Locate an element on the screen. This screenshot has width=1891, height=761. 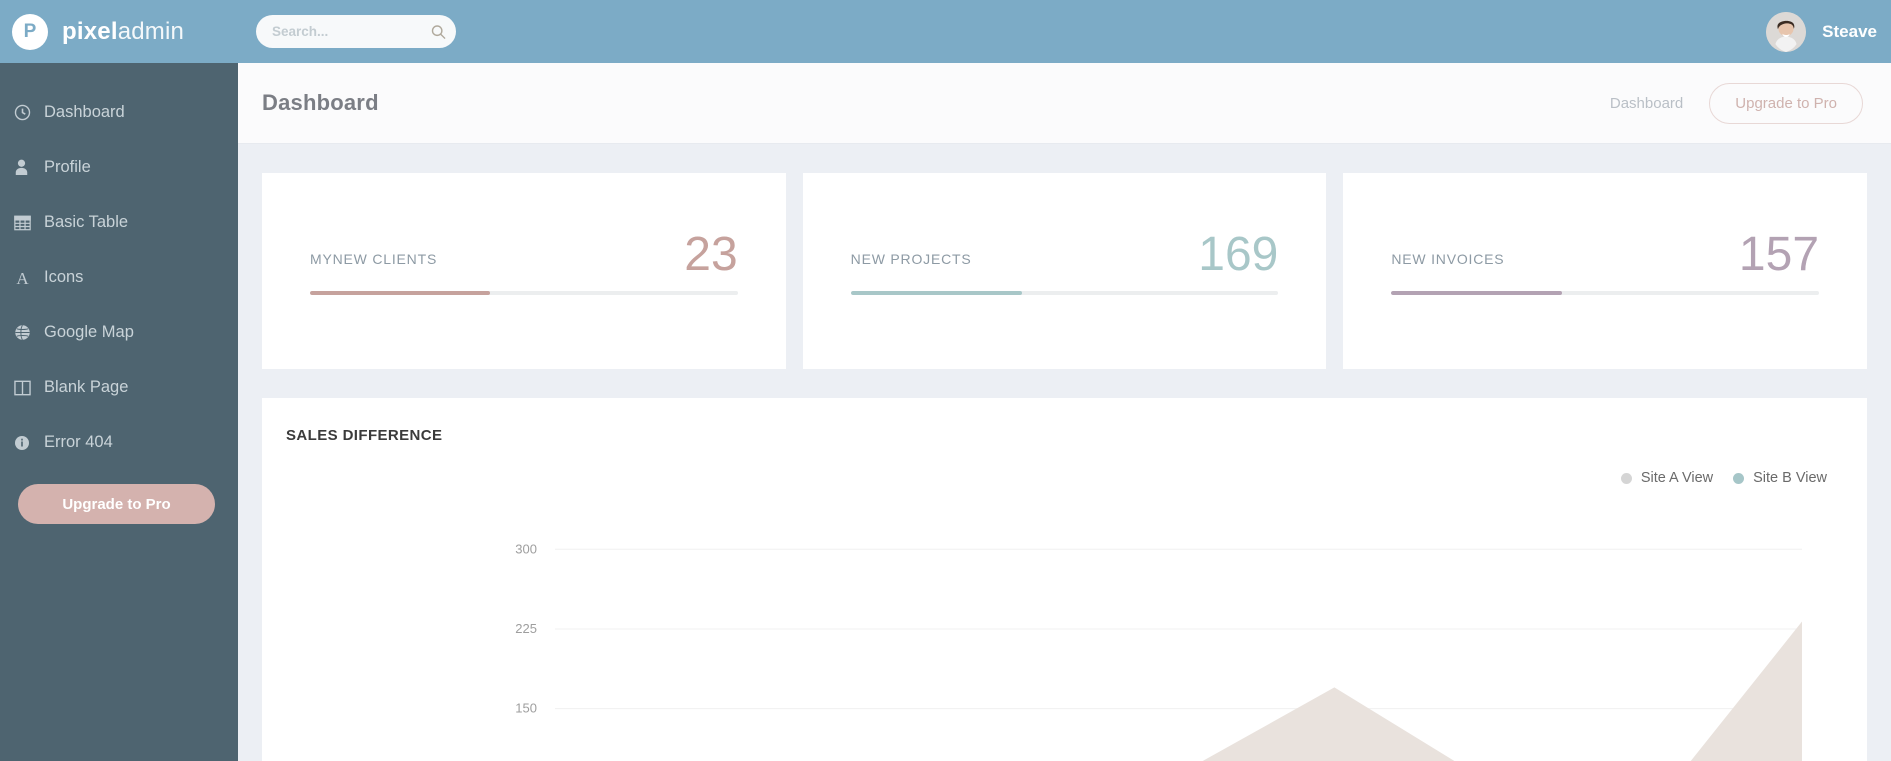
stat-card-label: MYNEW CLIENTS is located at coordinates (374, 259).